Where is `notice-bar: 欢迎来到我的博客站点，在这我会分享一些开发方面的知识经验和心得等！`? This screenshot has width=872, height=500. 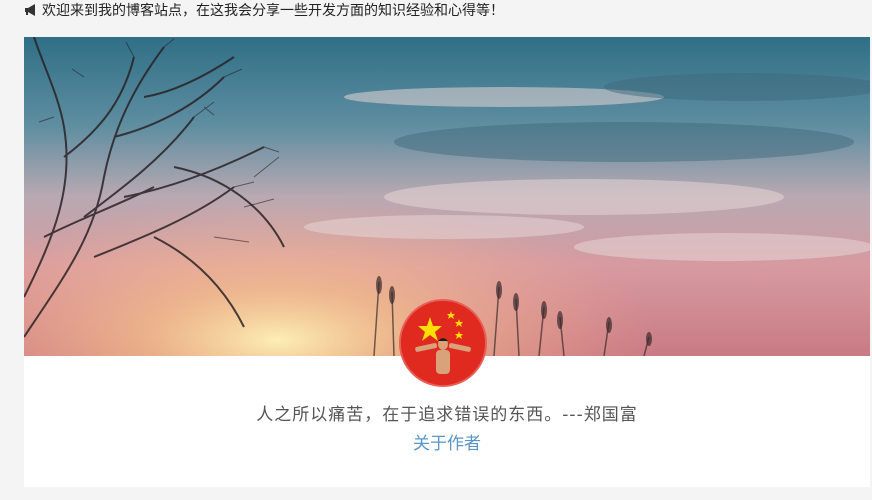
notice-bar: 欢迎来到我的博客站点，在这我会分享一些开发方面的知识经验和心得等！ is located at coordinates (264, 10).